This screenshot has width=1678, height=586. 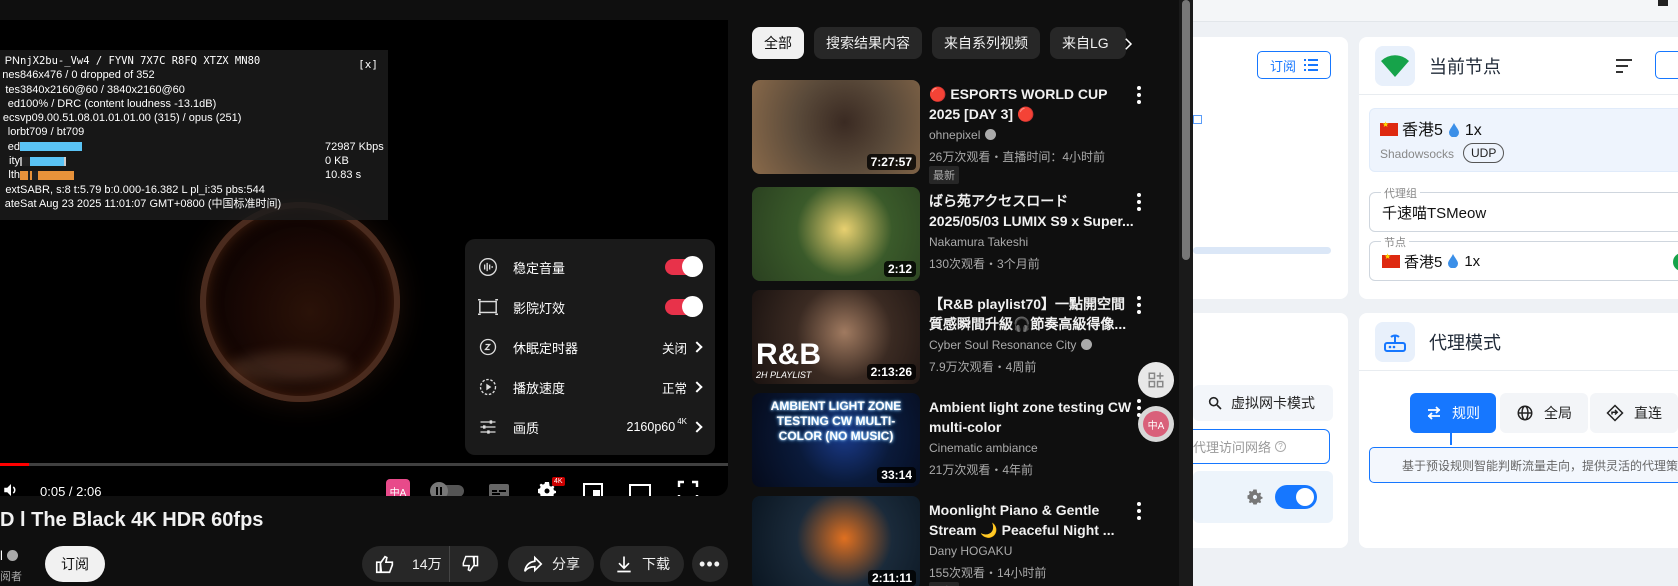 What do you see at coordinates (71, 490) in the screenshot?
I see `time-display: 0:05 / 2:06` at bounding box center [71, 490].